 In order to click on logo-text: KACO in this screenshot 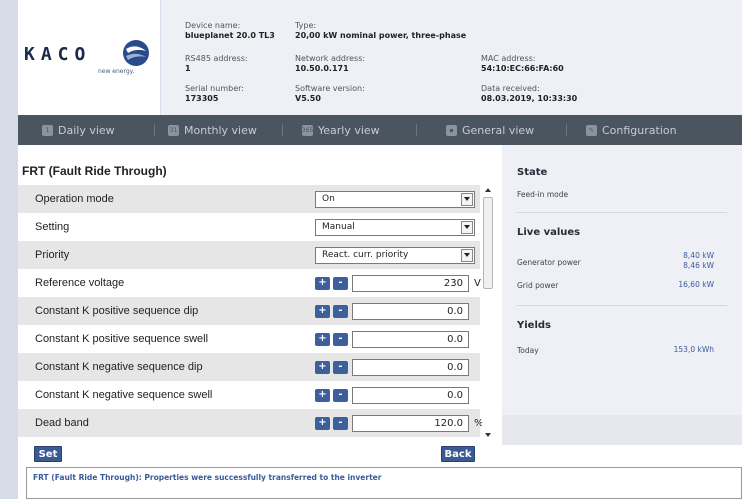, I will do `click(58, 54)`.